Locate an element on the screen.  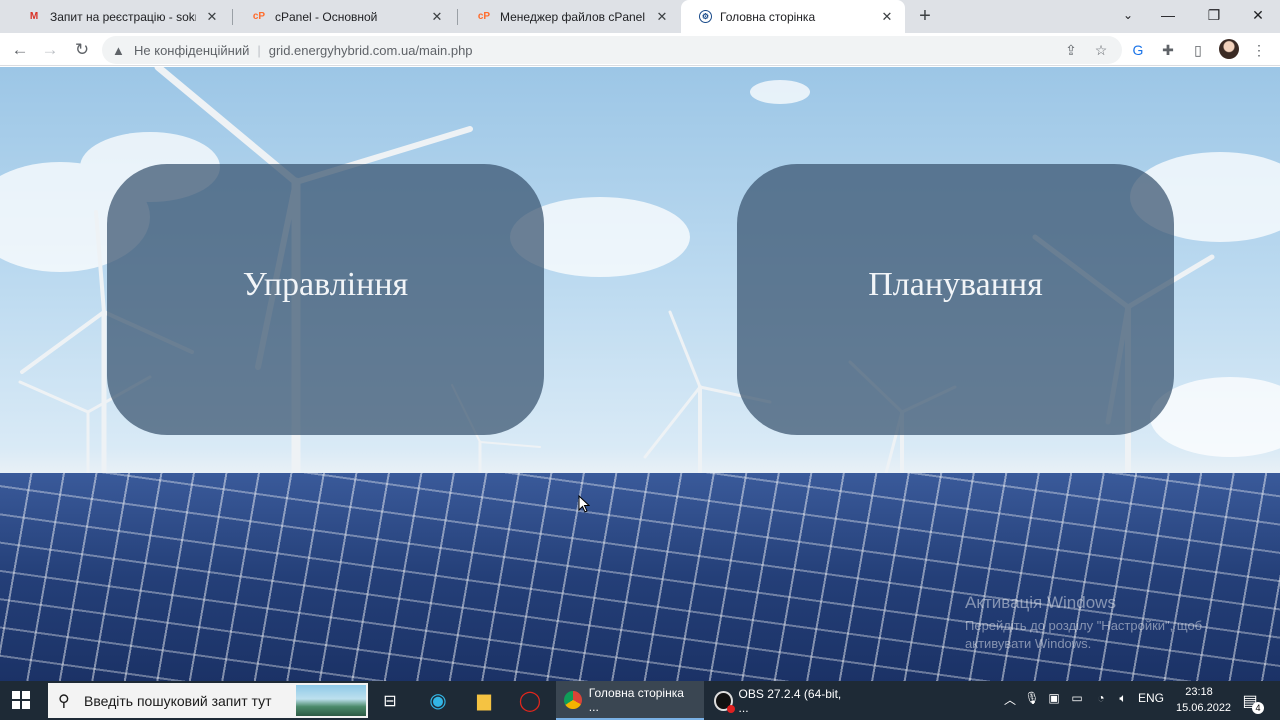
tray-chevron-up-icon: ︿ is located at coordinates (1010, 699).